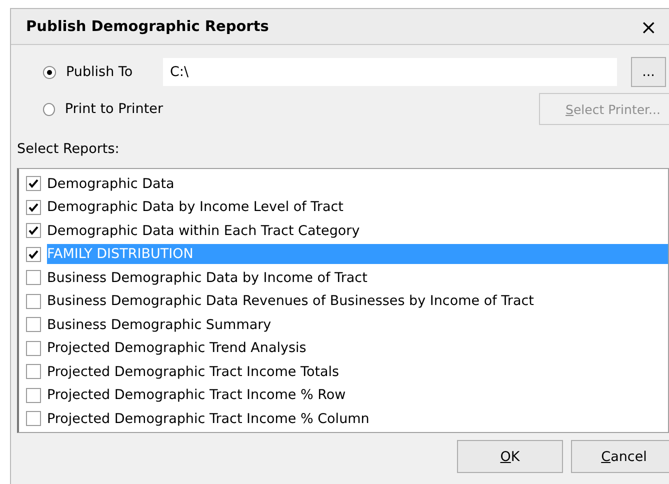  Describe the element at coordinates (99, 72) in the screenshot. I see `radio-label: Publish To` at that location.